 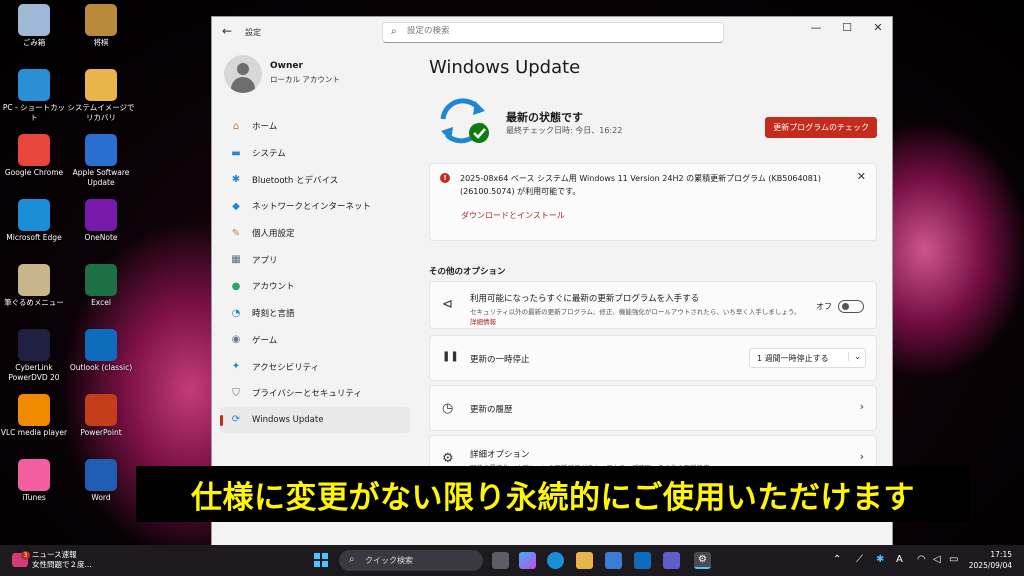 I want to click on store-icon, so click(x=613, y=560).